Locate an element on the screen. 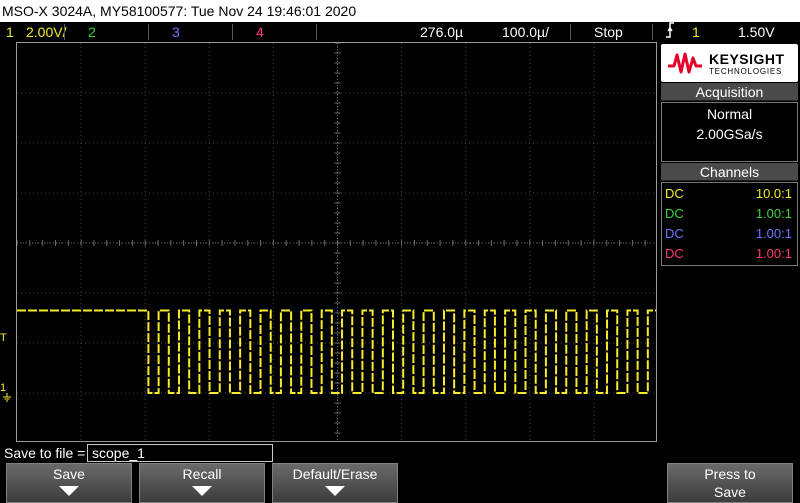  channel-1-scale: 2.00V/ is located at coordinates (46, 32).